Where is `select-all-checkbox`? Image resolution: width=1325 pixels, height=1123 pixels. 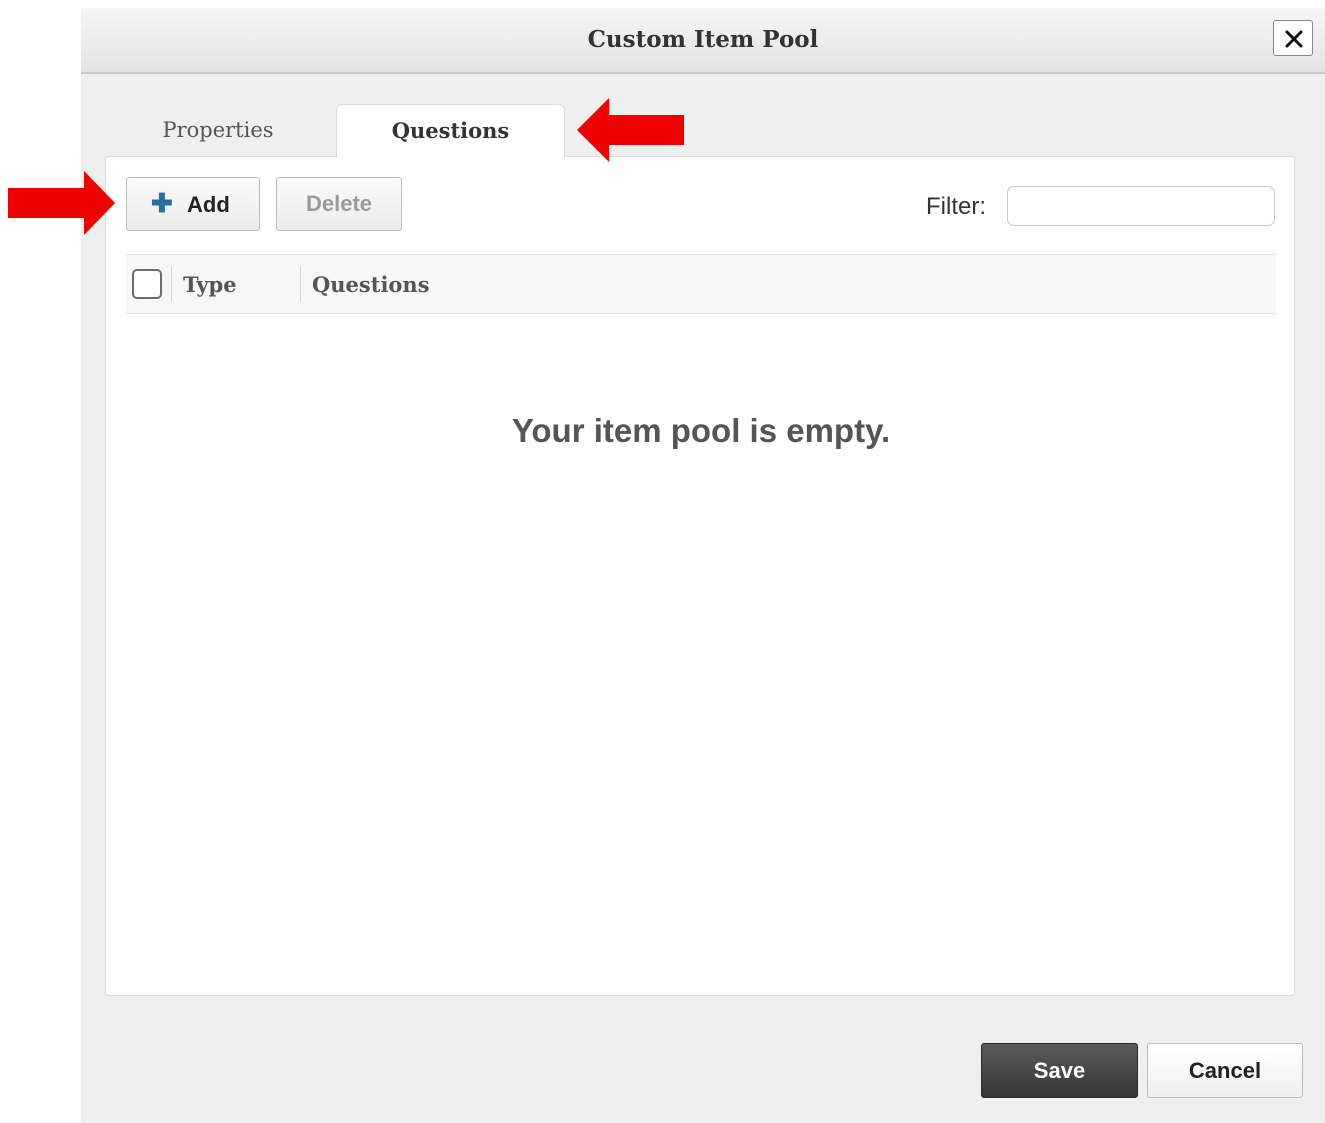 select-all-checkbox is located at coordinates (147, 284).